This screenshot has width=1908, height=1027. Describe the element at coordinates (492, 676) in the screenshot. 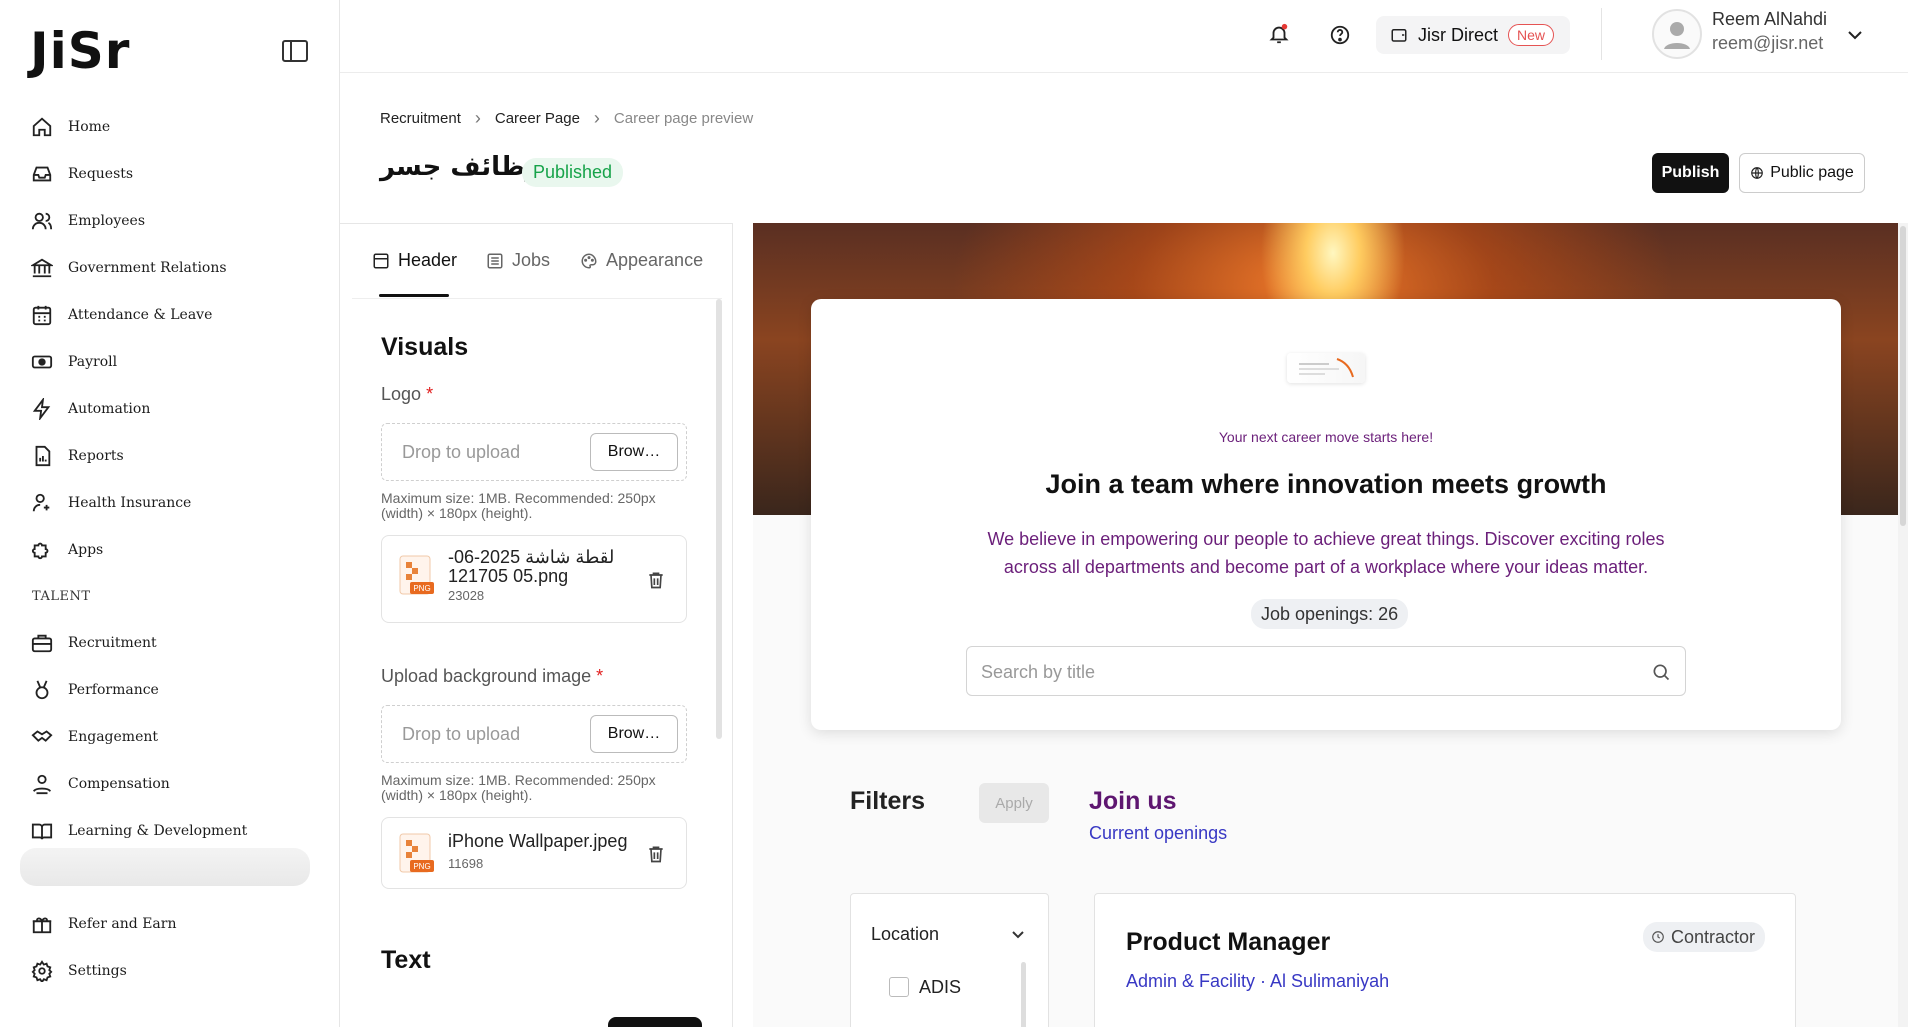

I see `background-label: Upload background image *` at that location.